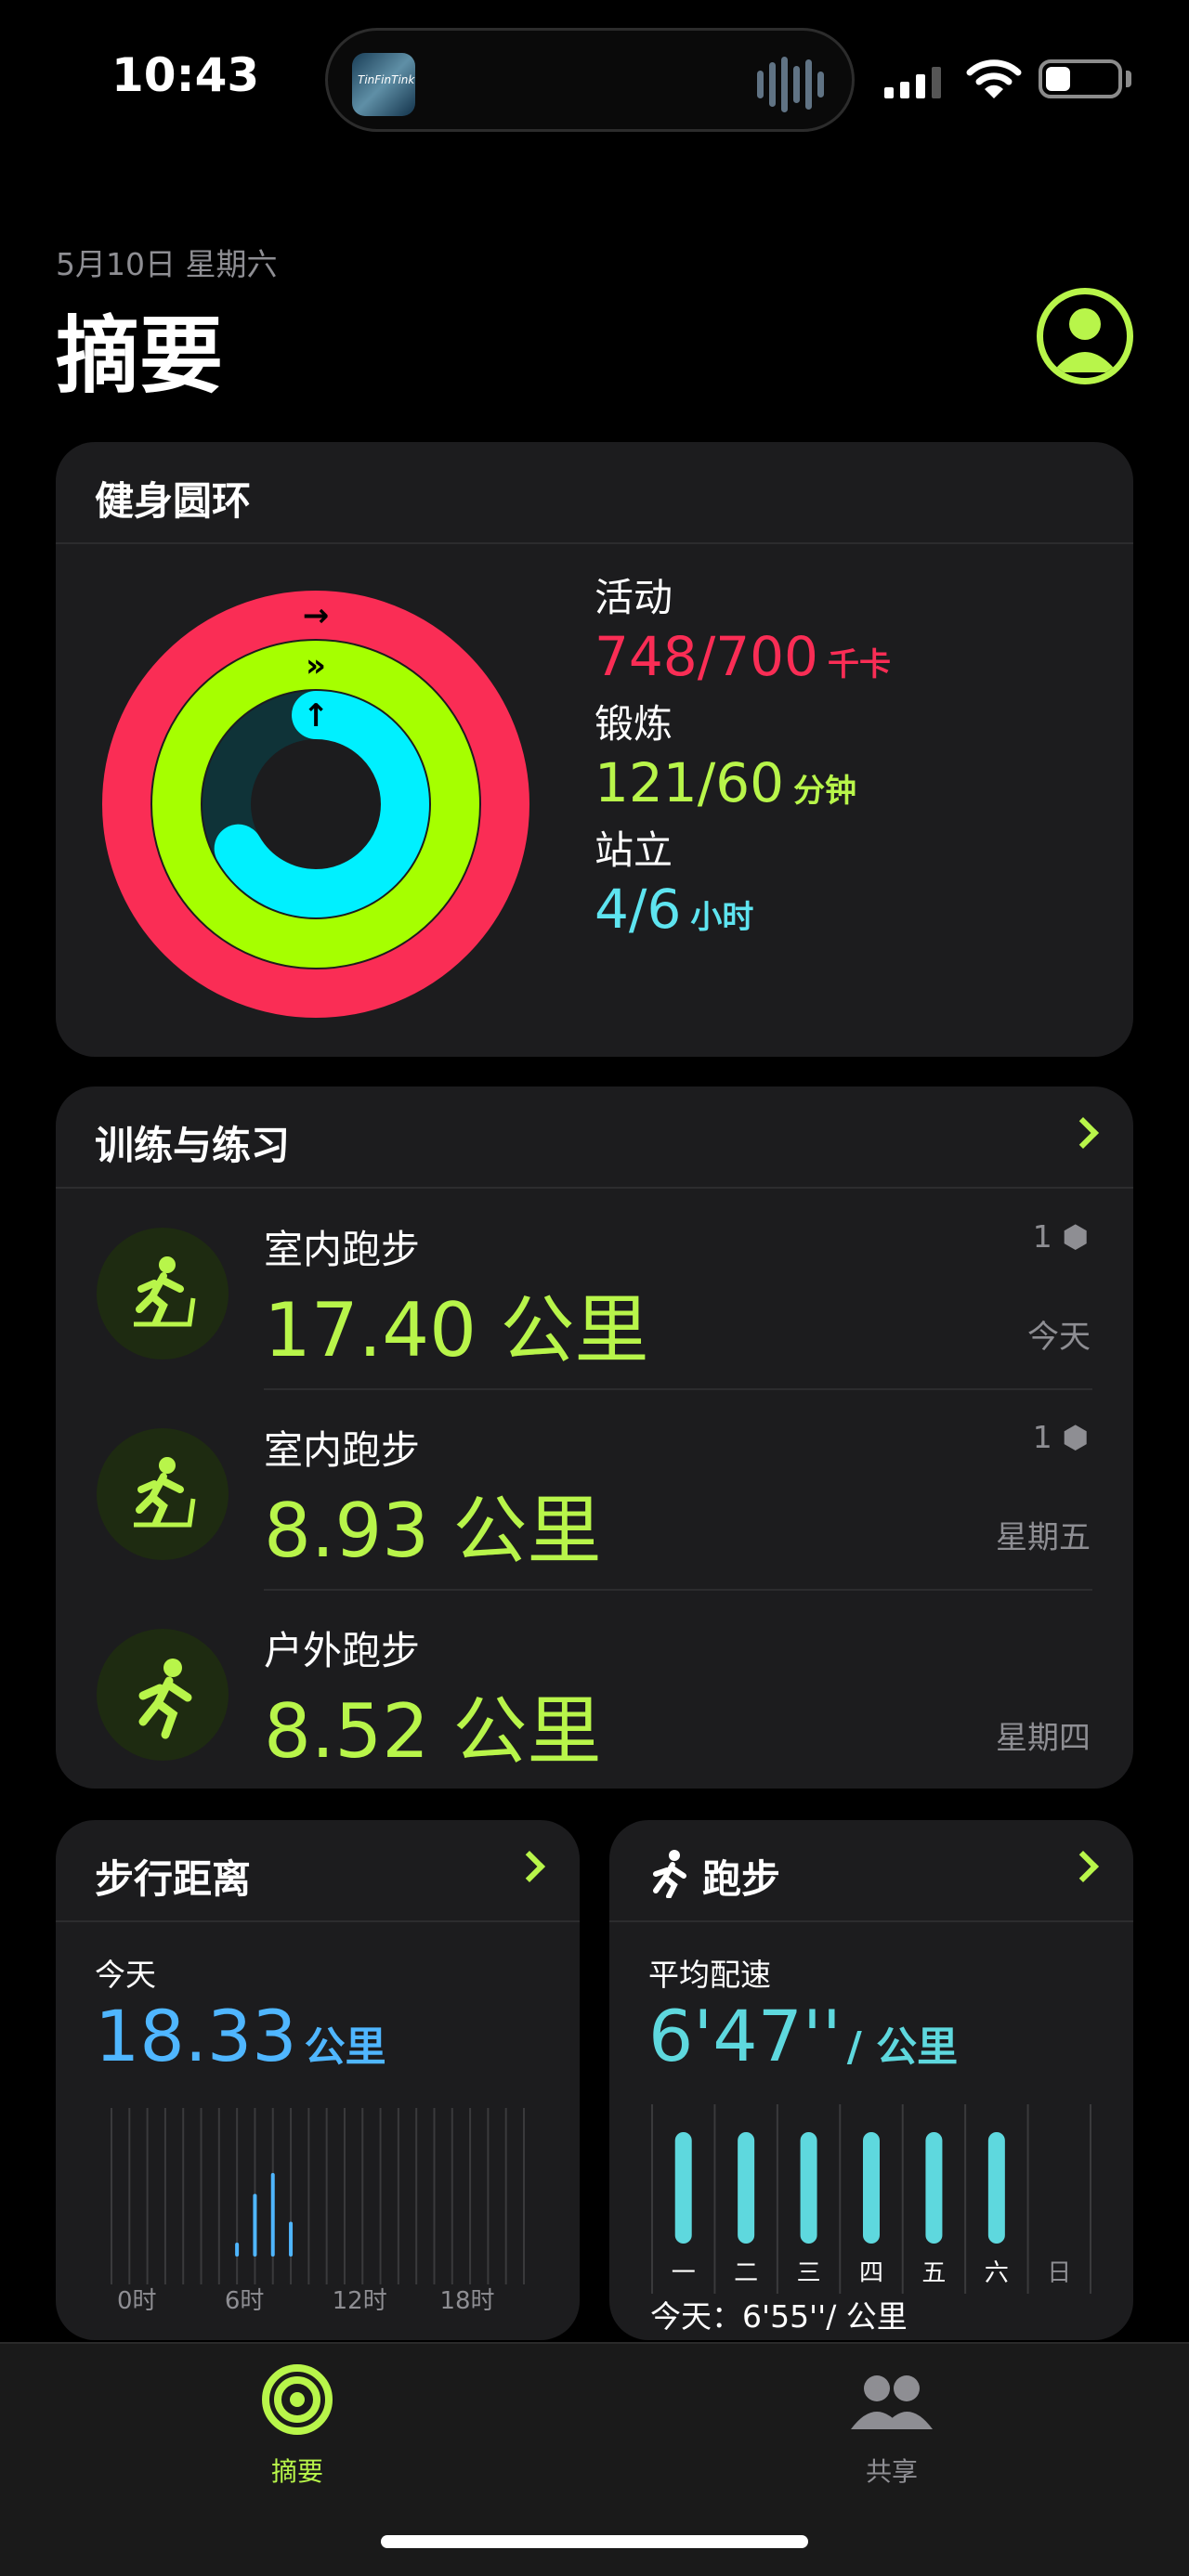 This screenshot has width=1189, height=2576. Describe the element at coordinates (318, 1871) in the screenshot. I see `card-header: 步行距离` at that location.